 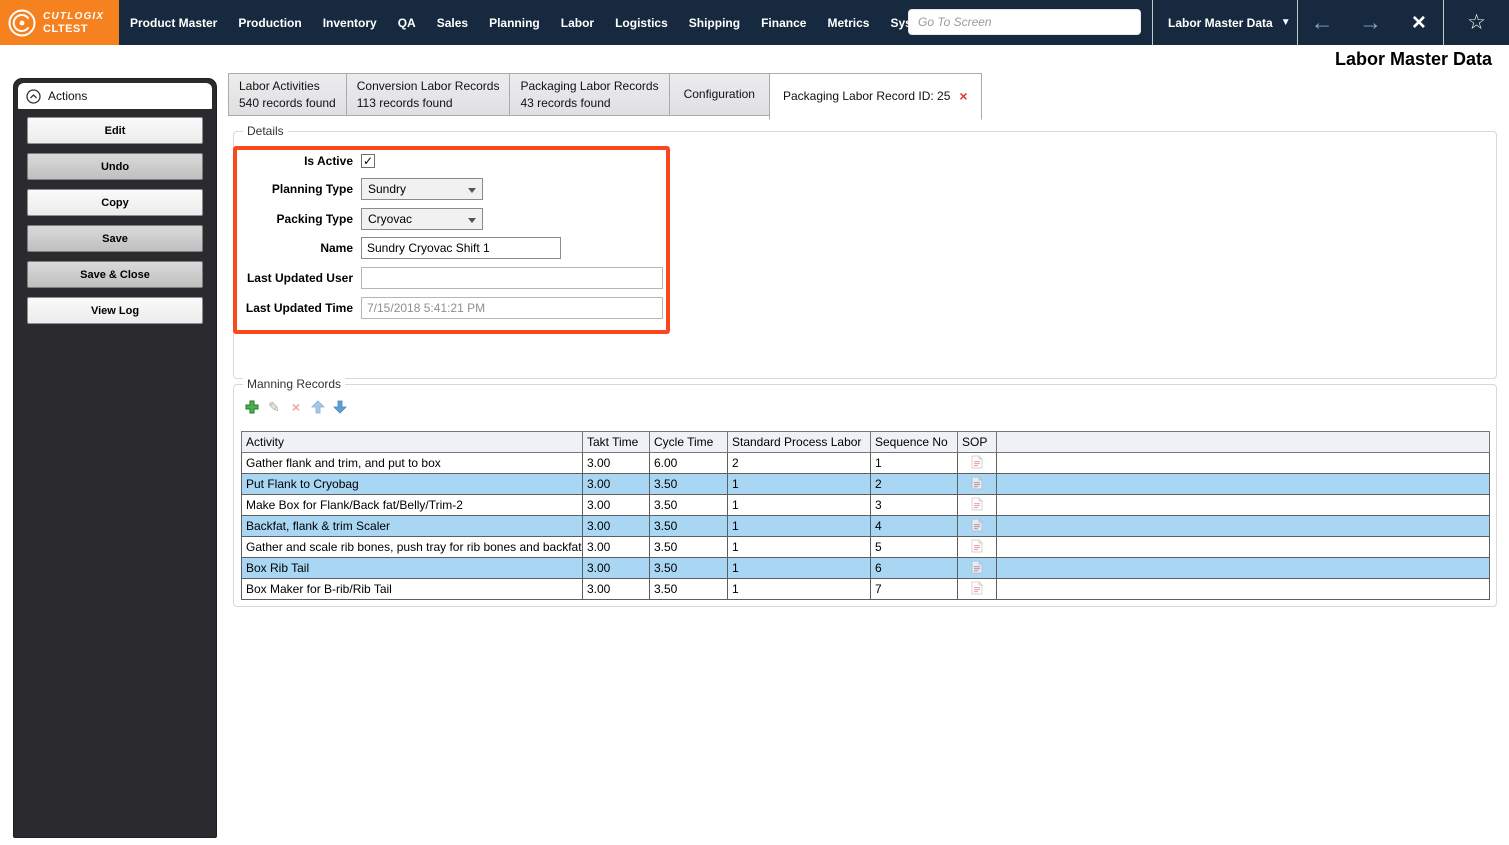 I want to click on col-sequence-no: Sequence No, so click(x=914, y=442).